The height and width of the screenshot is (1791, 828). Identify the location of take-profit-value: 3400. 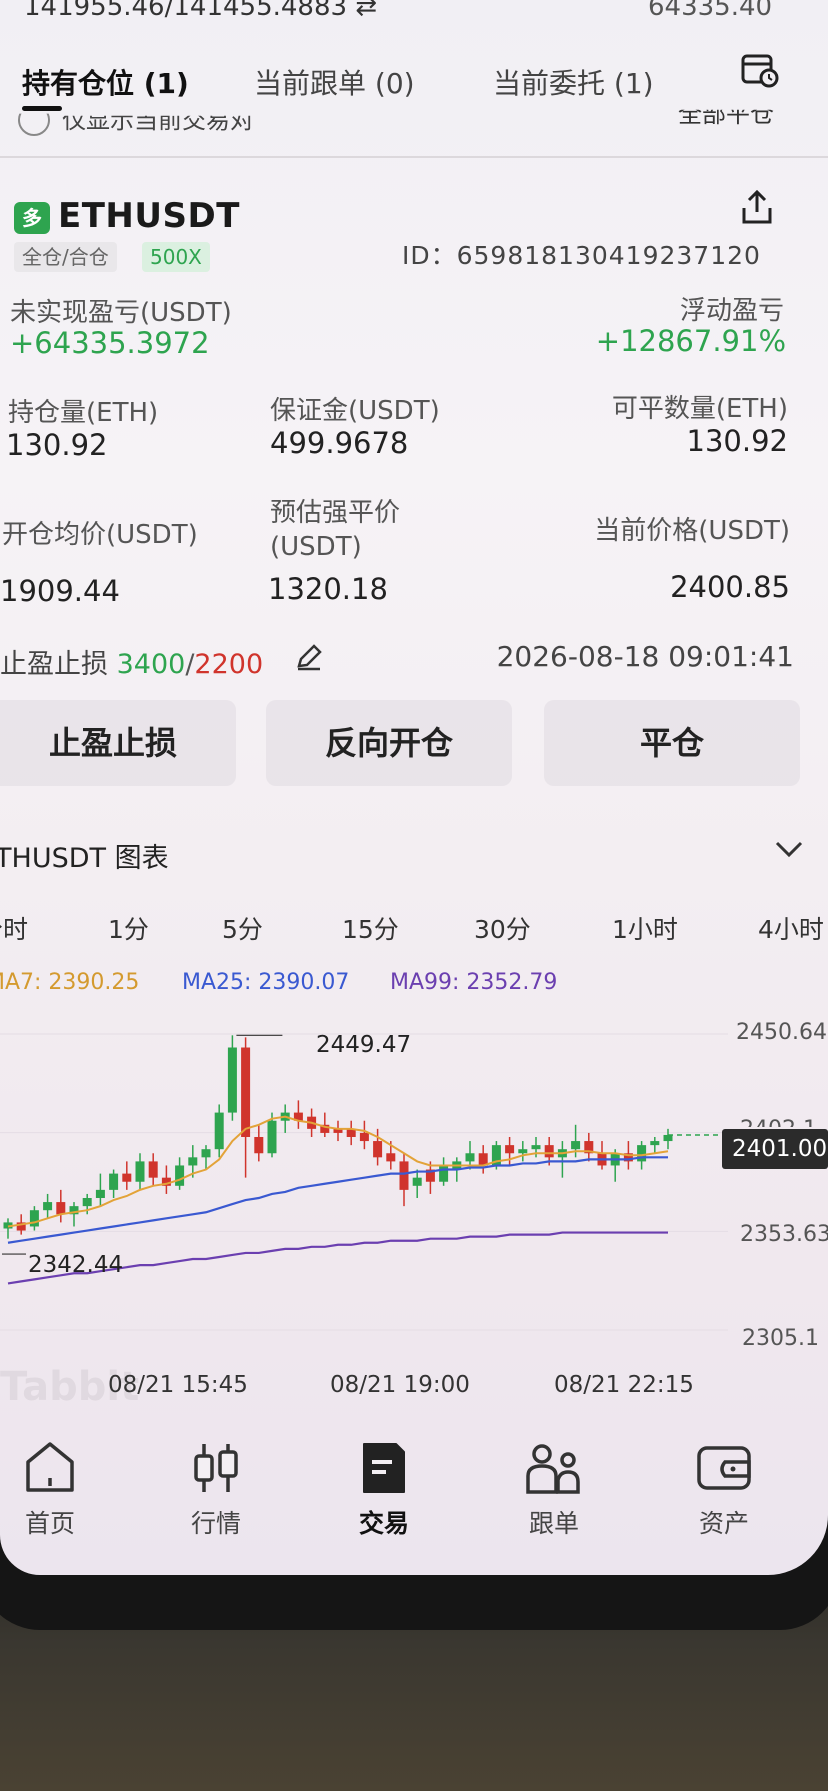
(151, 664).